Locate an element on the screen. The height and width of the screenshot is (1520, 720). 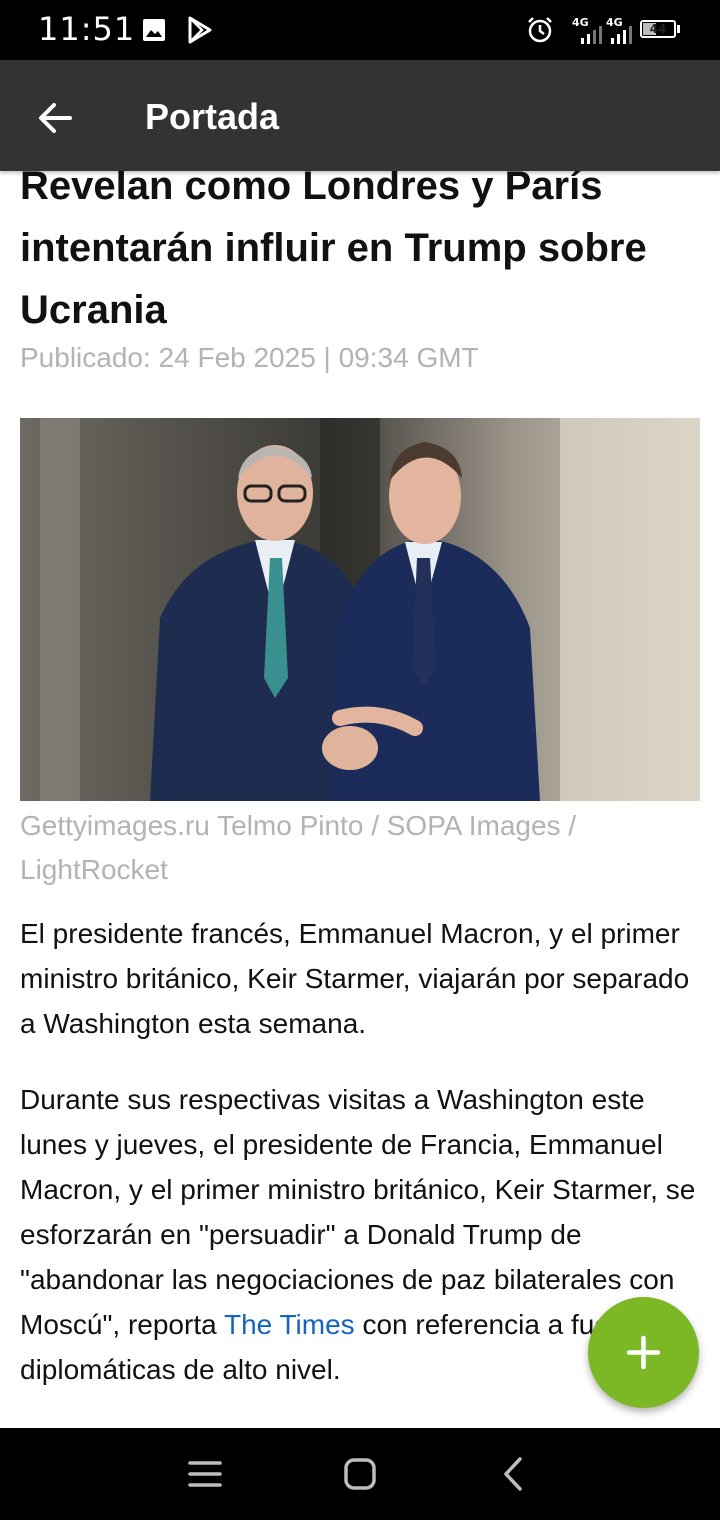
image-icon is located at coordinates (154, 30).